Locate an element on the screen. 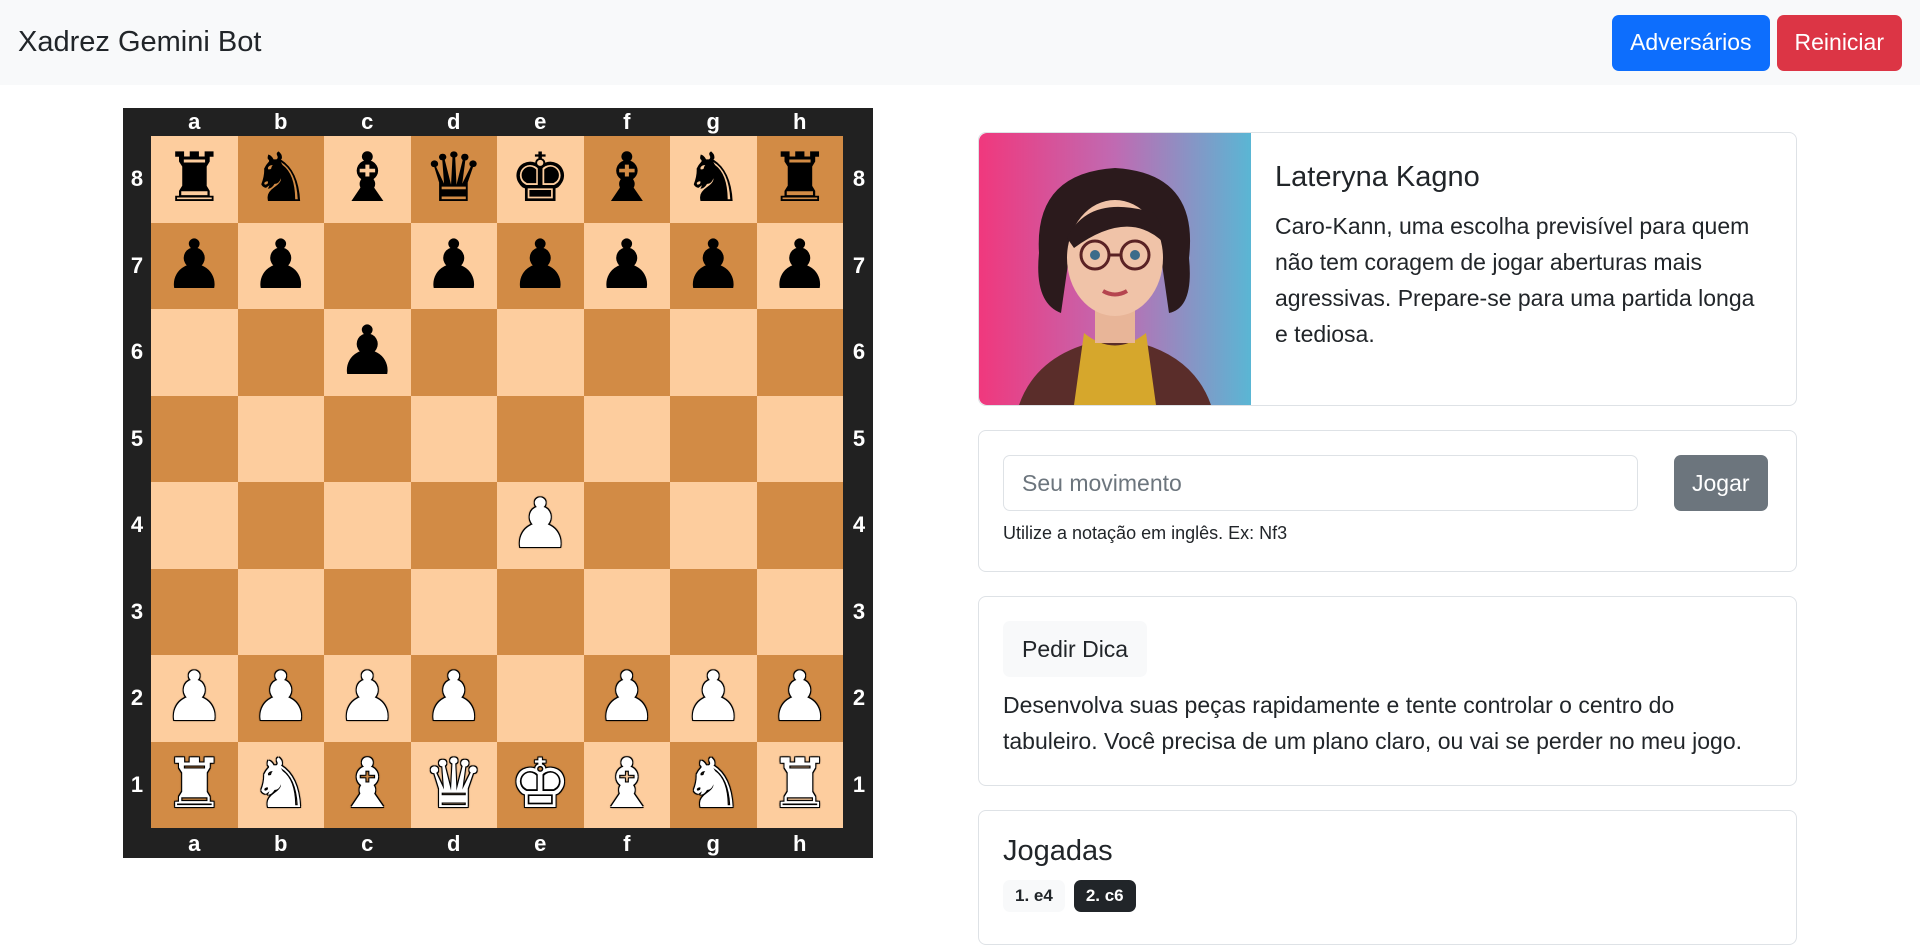 The height and width of the screenshot is (945, 1920). square-f4 is located at coordinates (626, 525).